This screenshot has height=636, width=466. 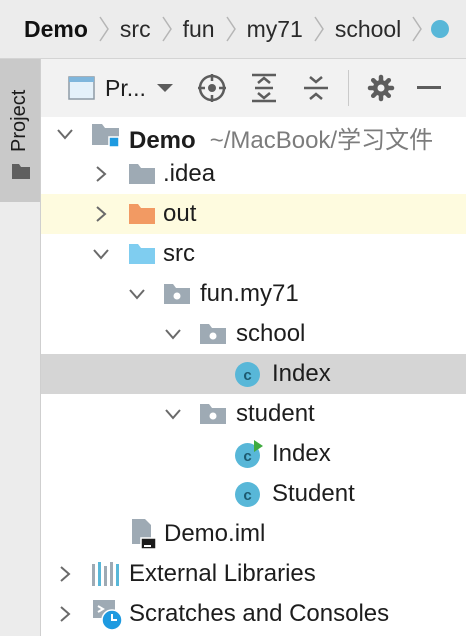 I want to click on tree-label: Demo.iml, so click(x=215, y=533).